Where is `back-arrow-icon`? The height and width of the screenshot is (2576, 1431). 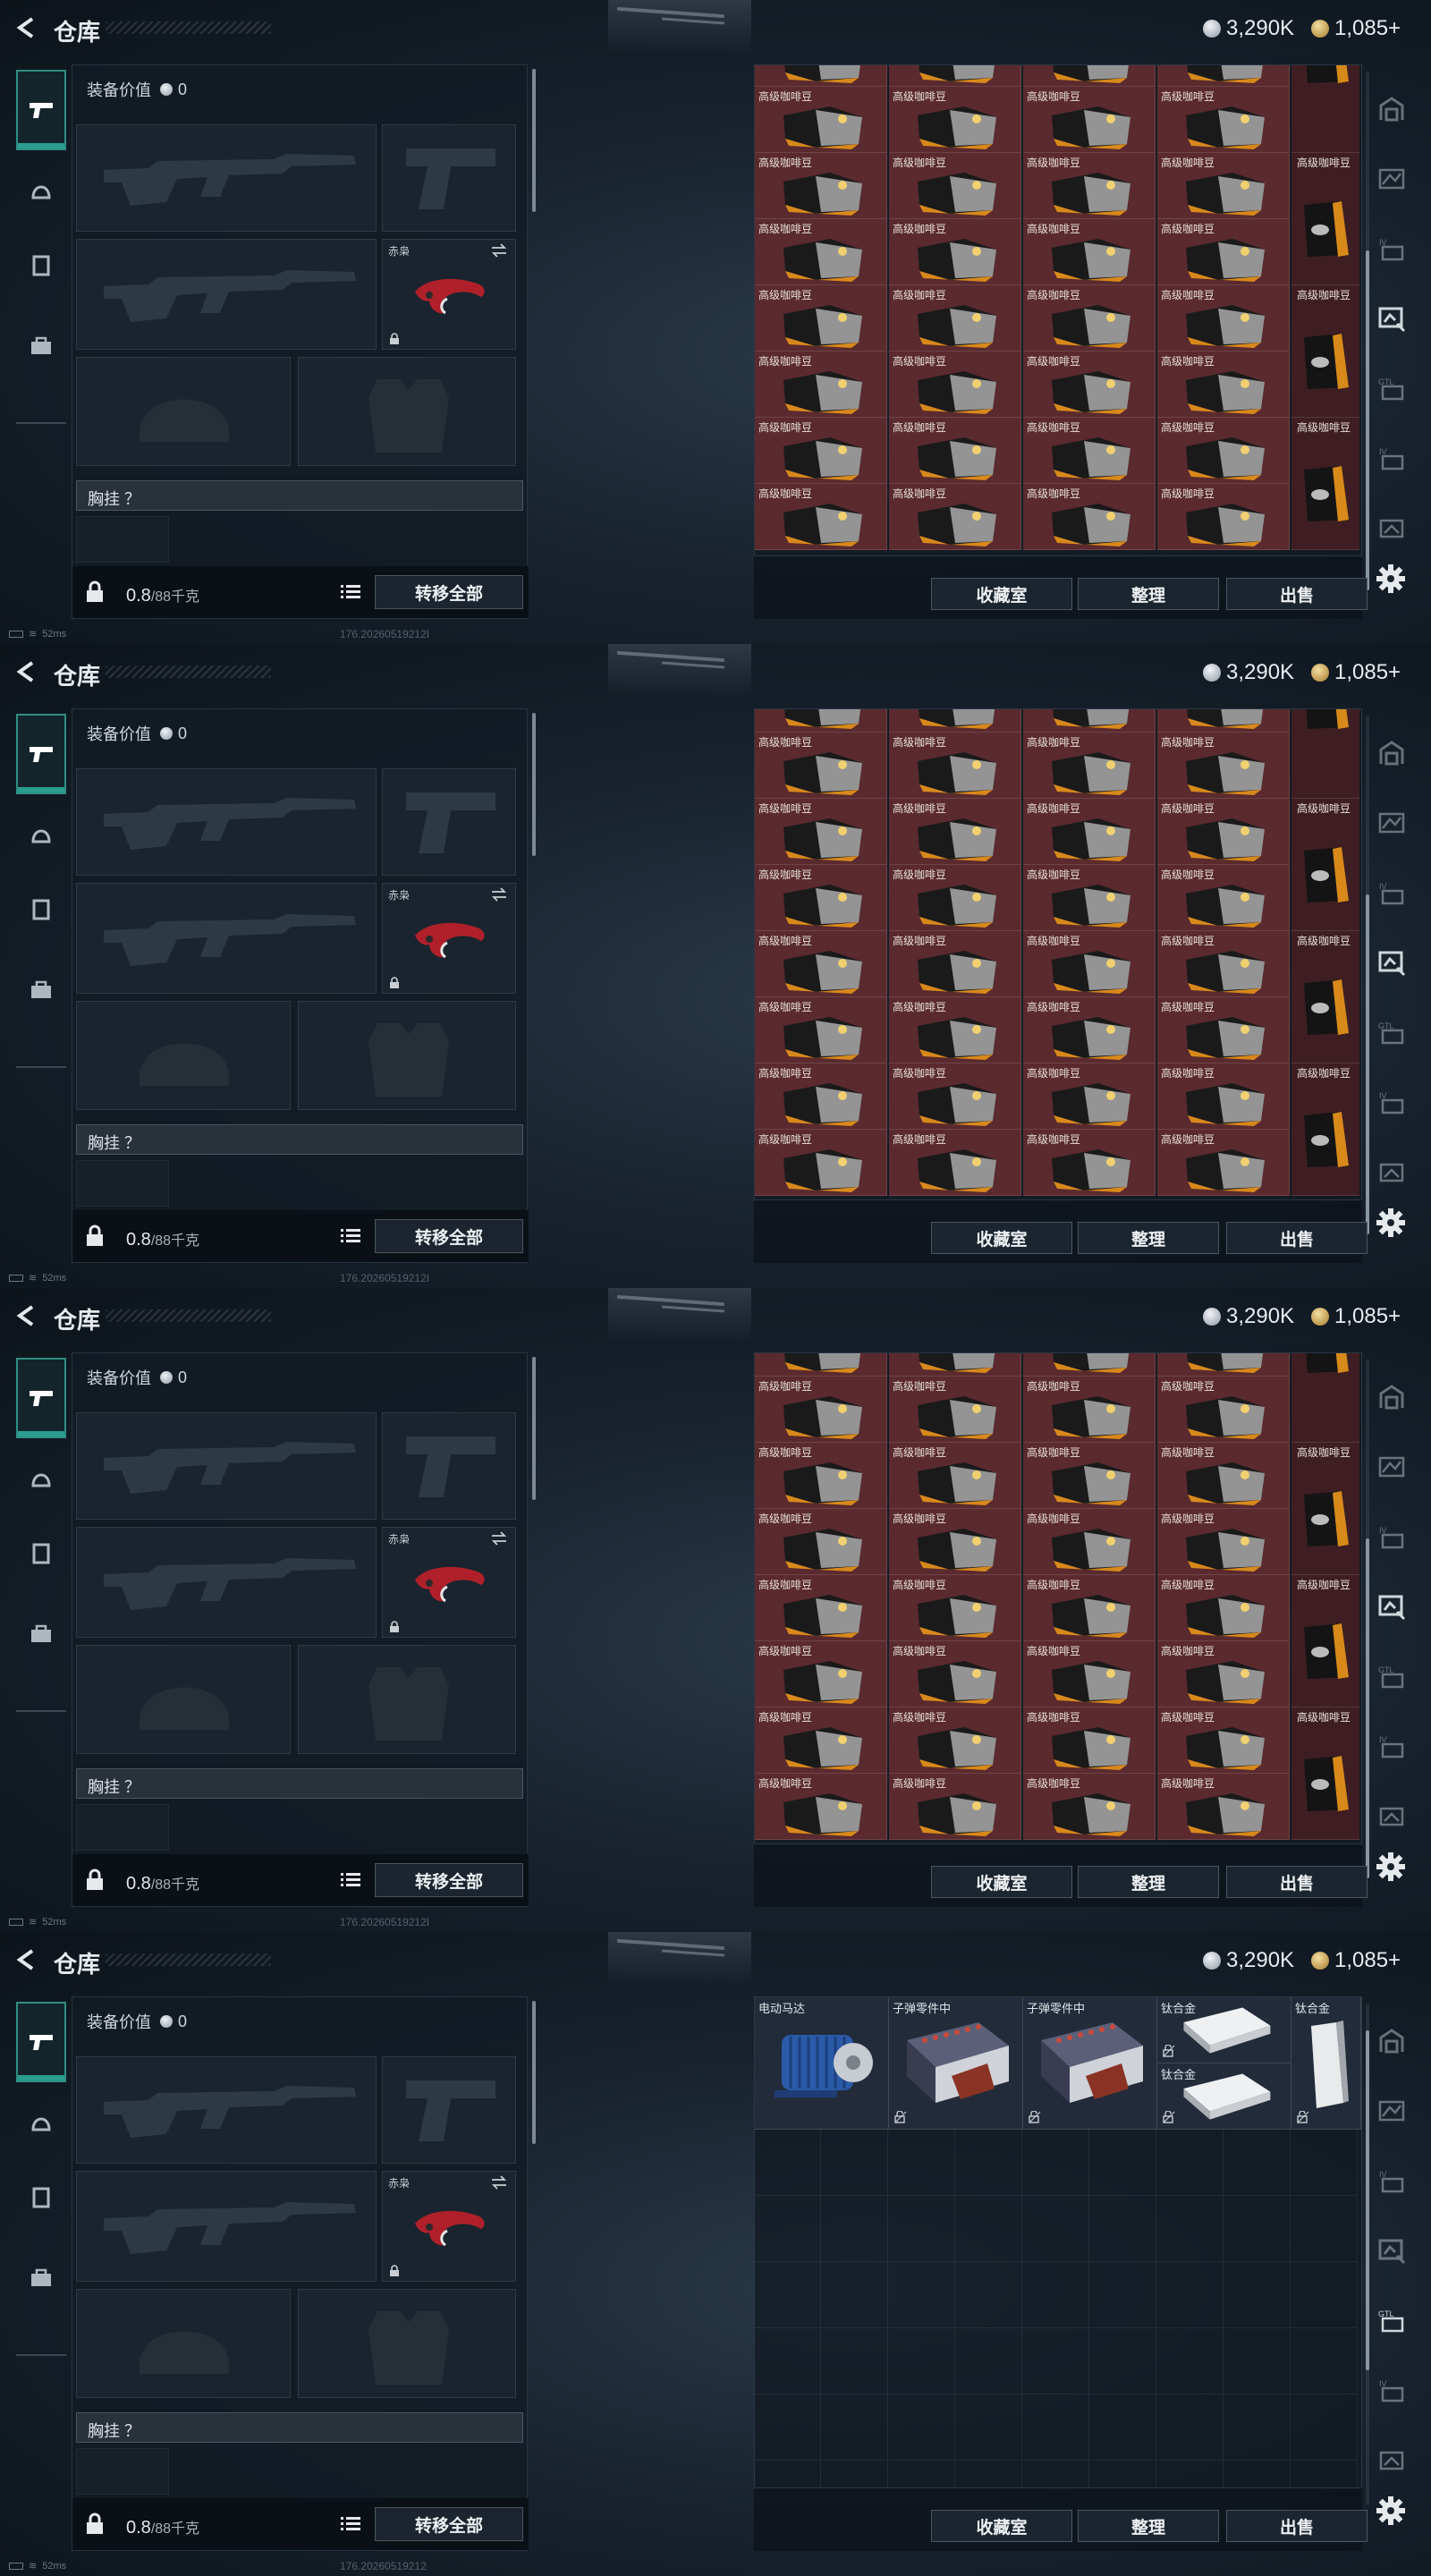
back-arrow-icon is located at coordinates (26, 671).